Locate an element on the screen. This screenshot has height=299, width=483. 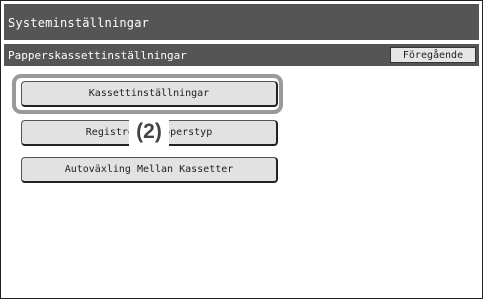
section-title: Papperskassettinställningar is located at coordinates (97, 55).